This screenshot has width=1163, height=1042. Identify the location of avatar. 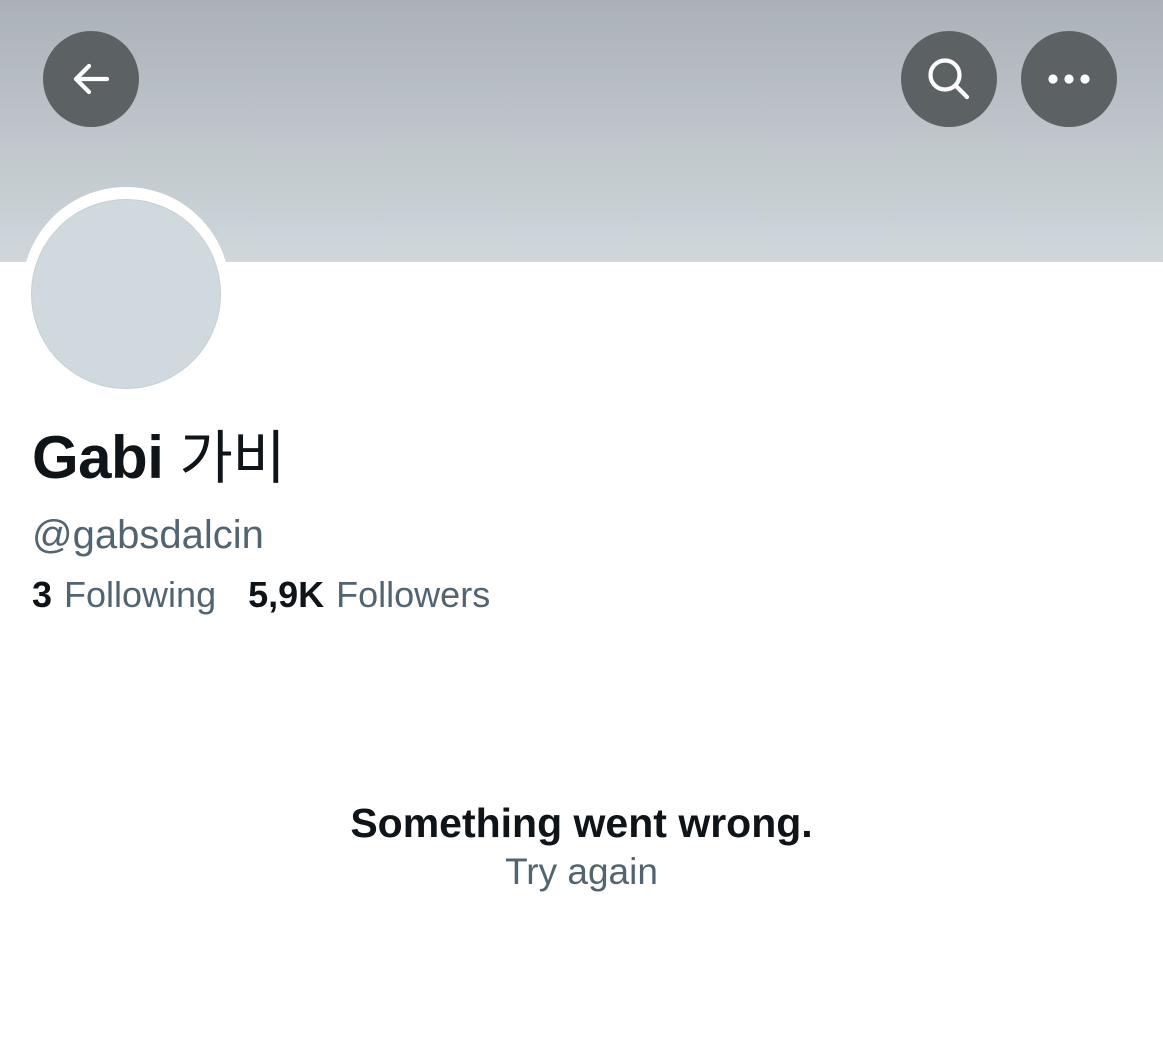
(126, 294).